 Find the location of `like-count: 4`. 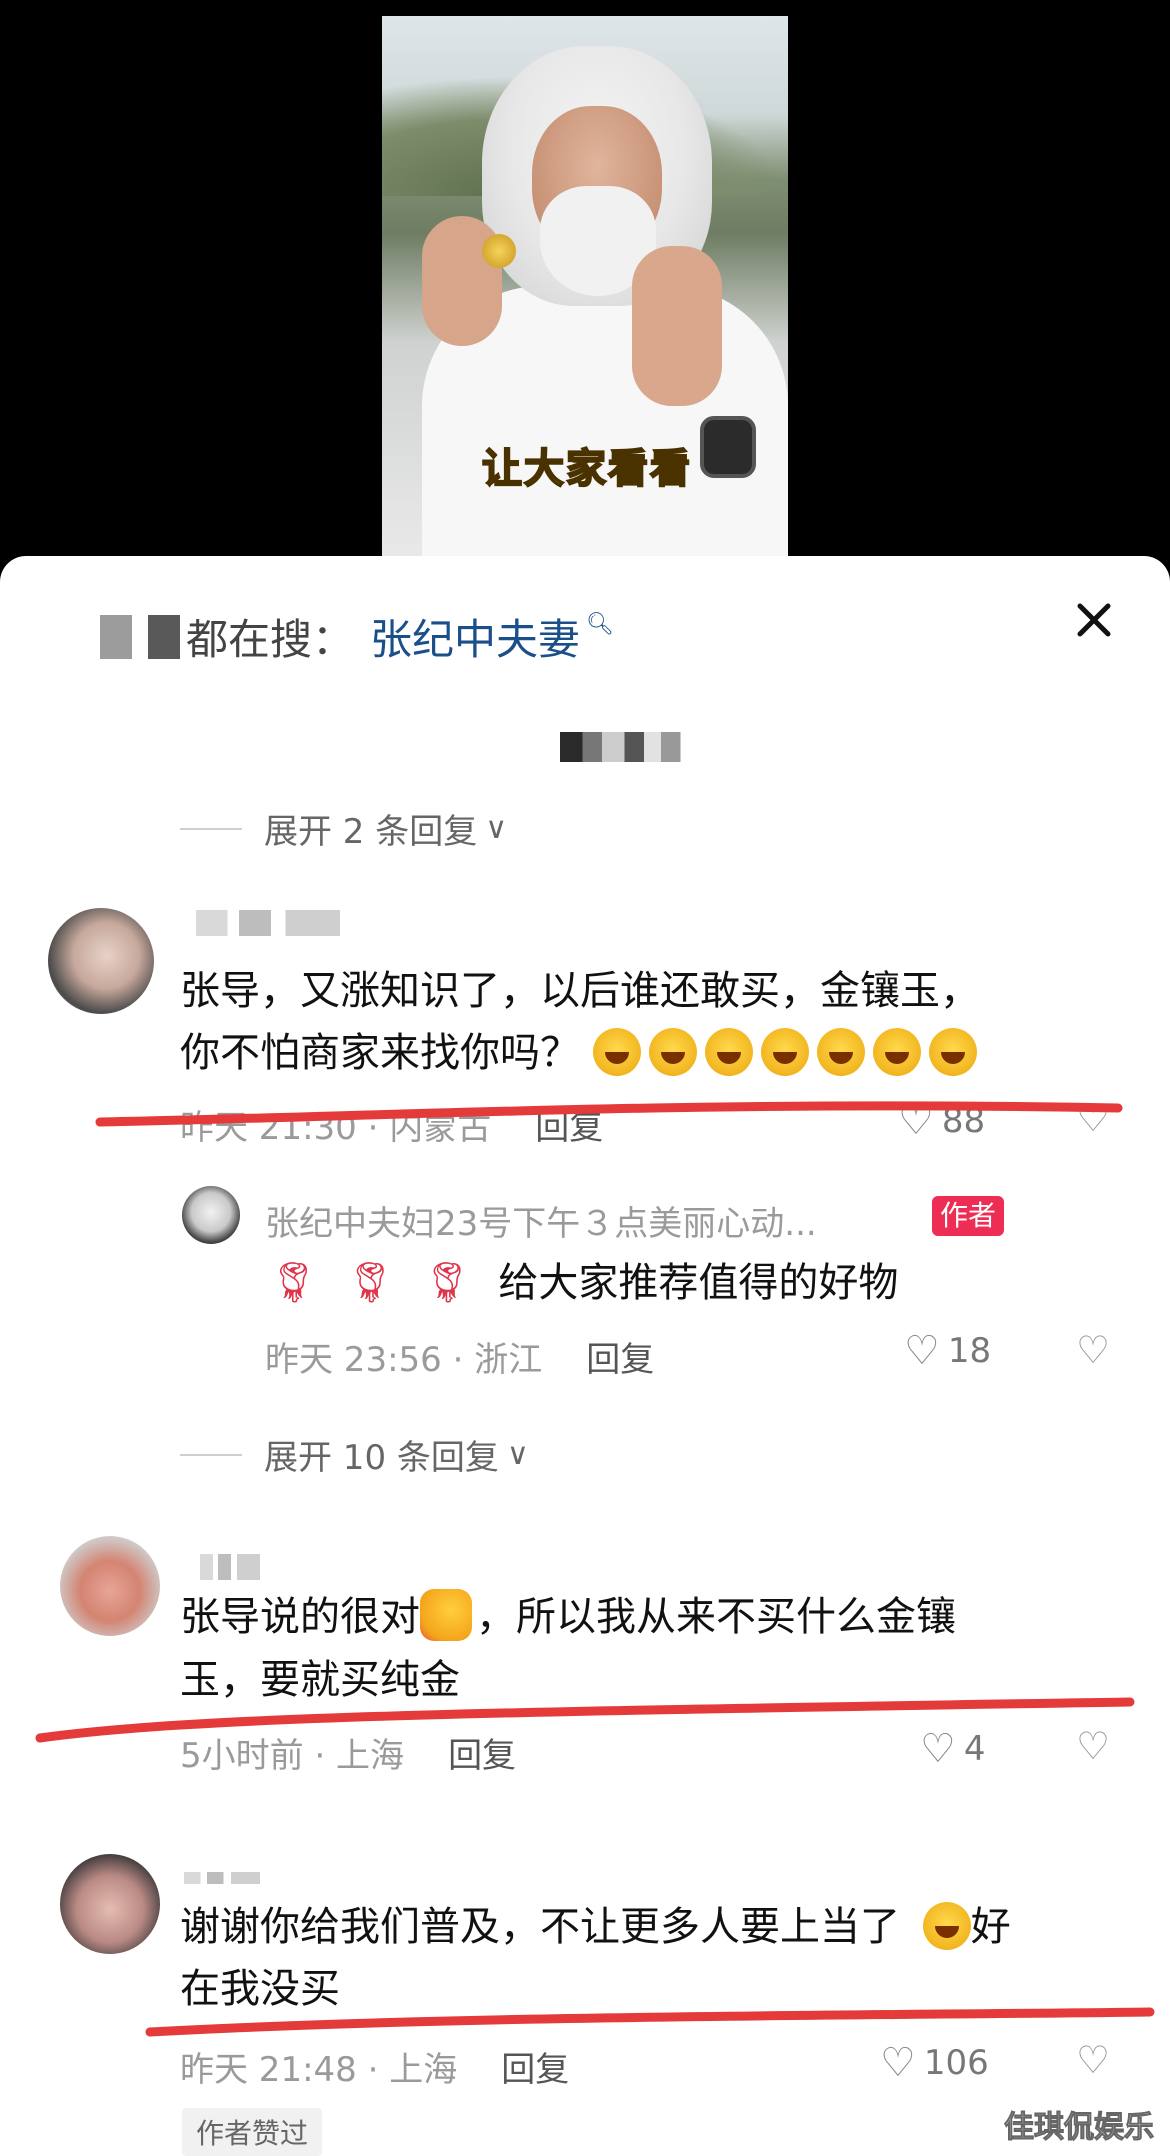

like-count: 4 is located at coordinates (974, 1749).